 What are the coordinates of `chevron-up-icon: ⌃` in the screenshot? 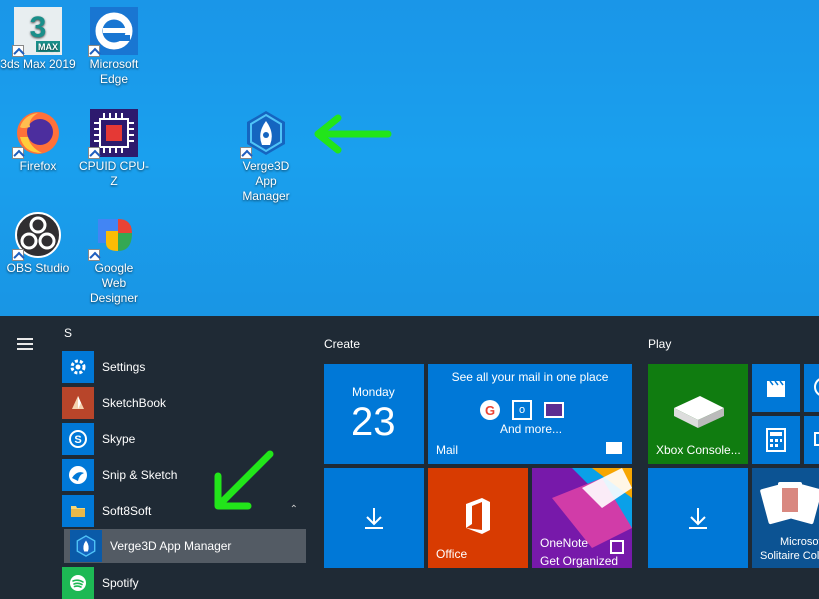 It's located at (294, 509).